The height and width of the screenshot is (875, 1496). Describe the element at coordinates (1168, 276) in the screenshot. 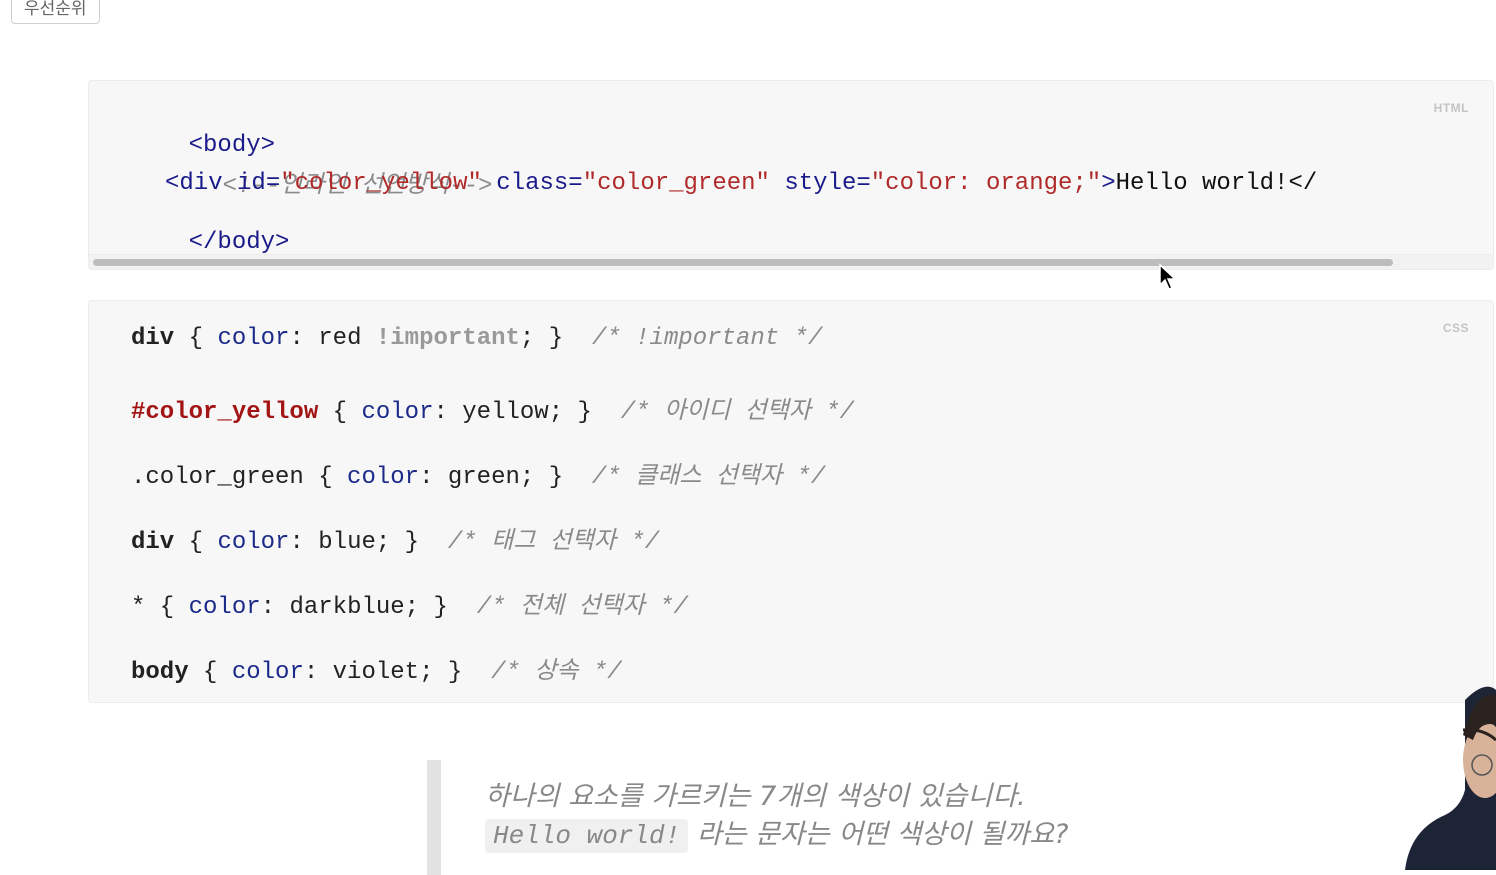

I see `mouse-cursor-icon` at that location.